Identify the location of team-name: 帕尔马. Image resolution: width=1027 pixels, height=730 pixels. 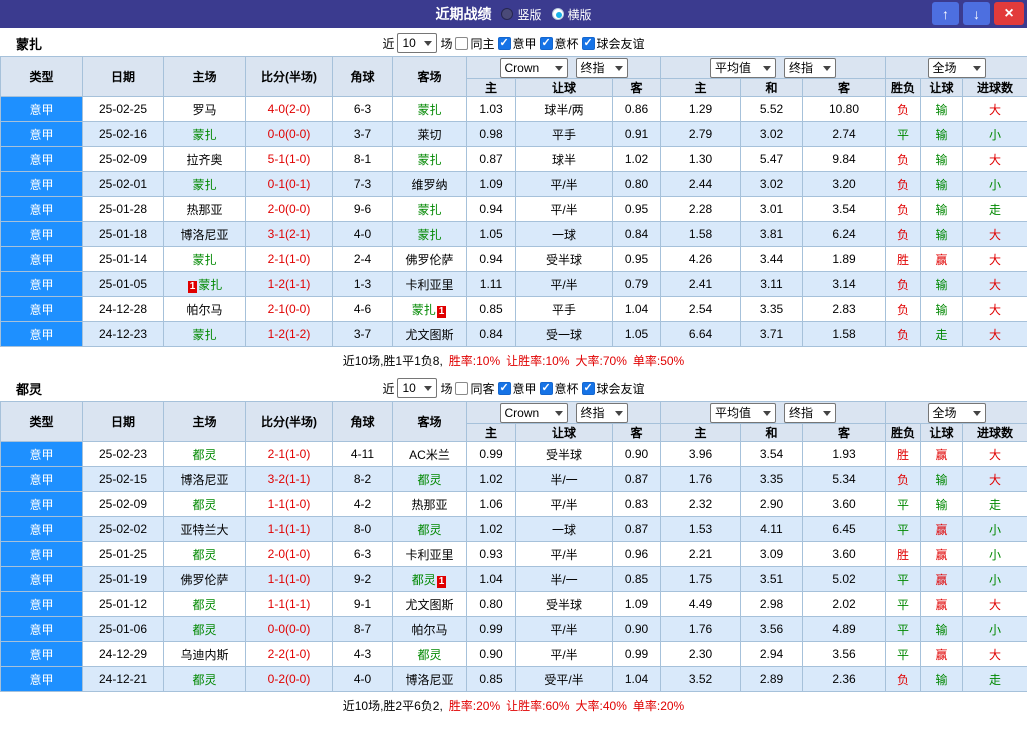
(429, 629).